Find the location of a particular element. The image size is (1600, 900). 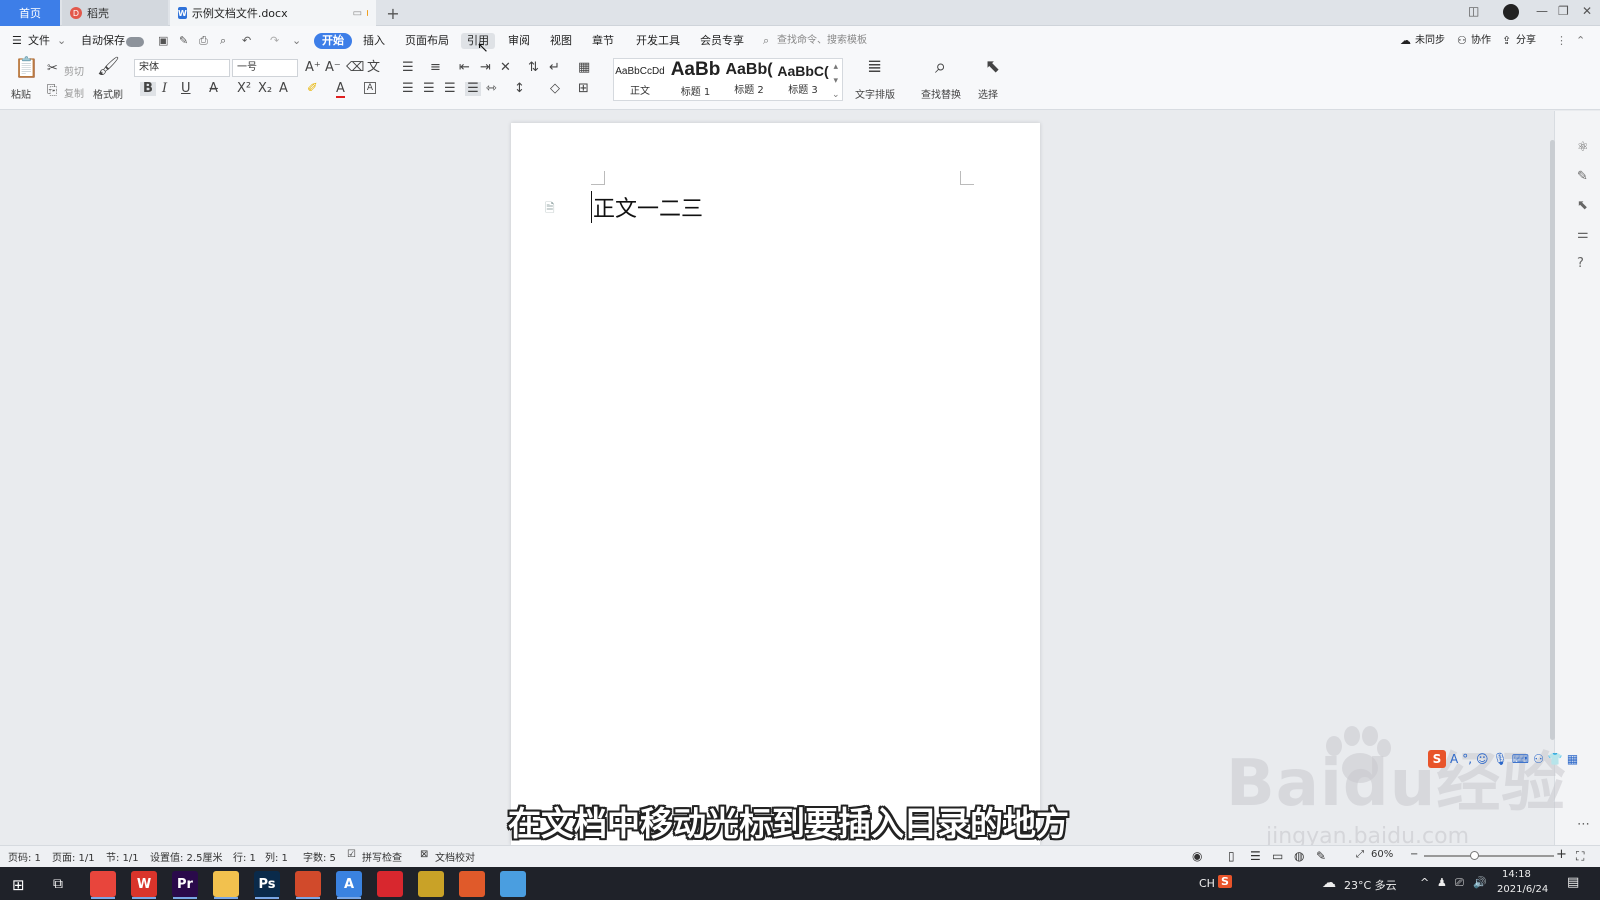

gallery-scroll-icon: ▴ ▾ ⌄ is located at coordinates (836, 81).